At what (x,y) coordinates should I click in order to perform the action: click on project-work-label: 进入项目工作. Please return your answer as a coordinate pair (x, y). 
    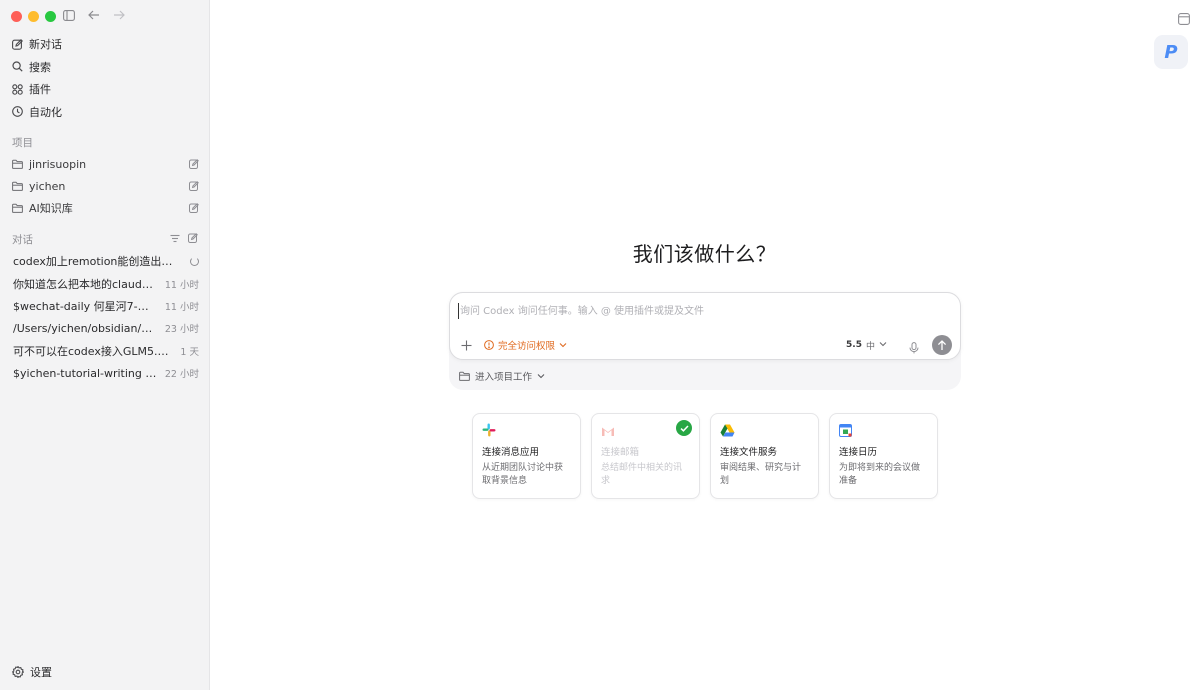
    Looking at the image, I should click on (504, 377).